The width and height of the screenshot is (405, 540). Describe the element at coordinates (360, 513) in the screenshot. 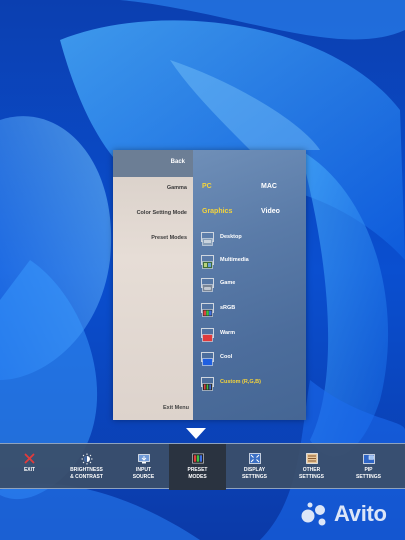

I see `watermark-text: Avito` at that location.